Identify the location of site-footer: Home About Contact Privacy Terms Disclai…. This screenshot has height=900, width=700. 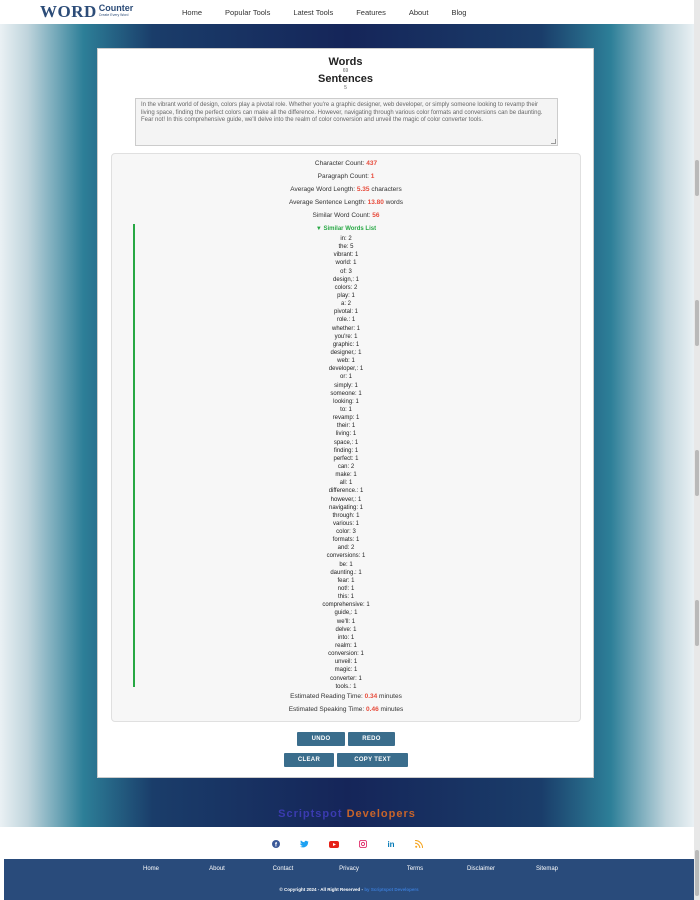
(349, 879).